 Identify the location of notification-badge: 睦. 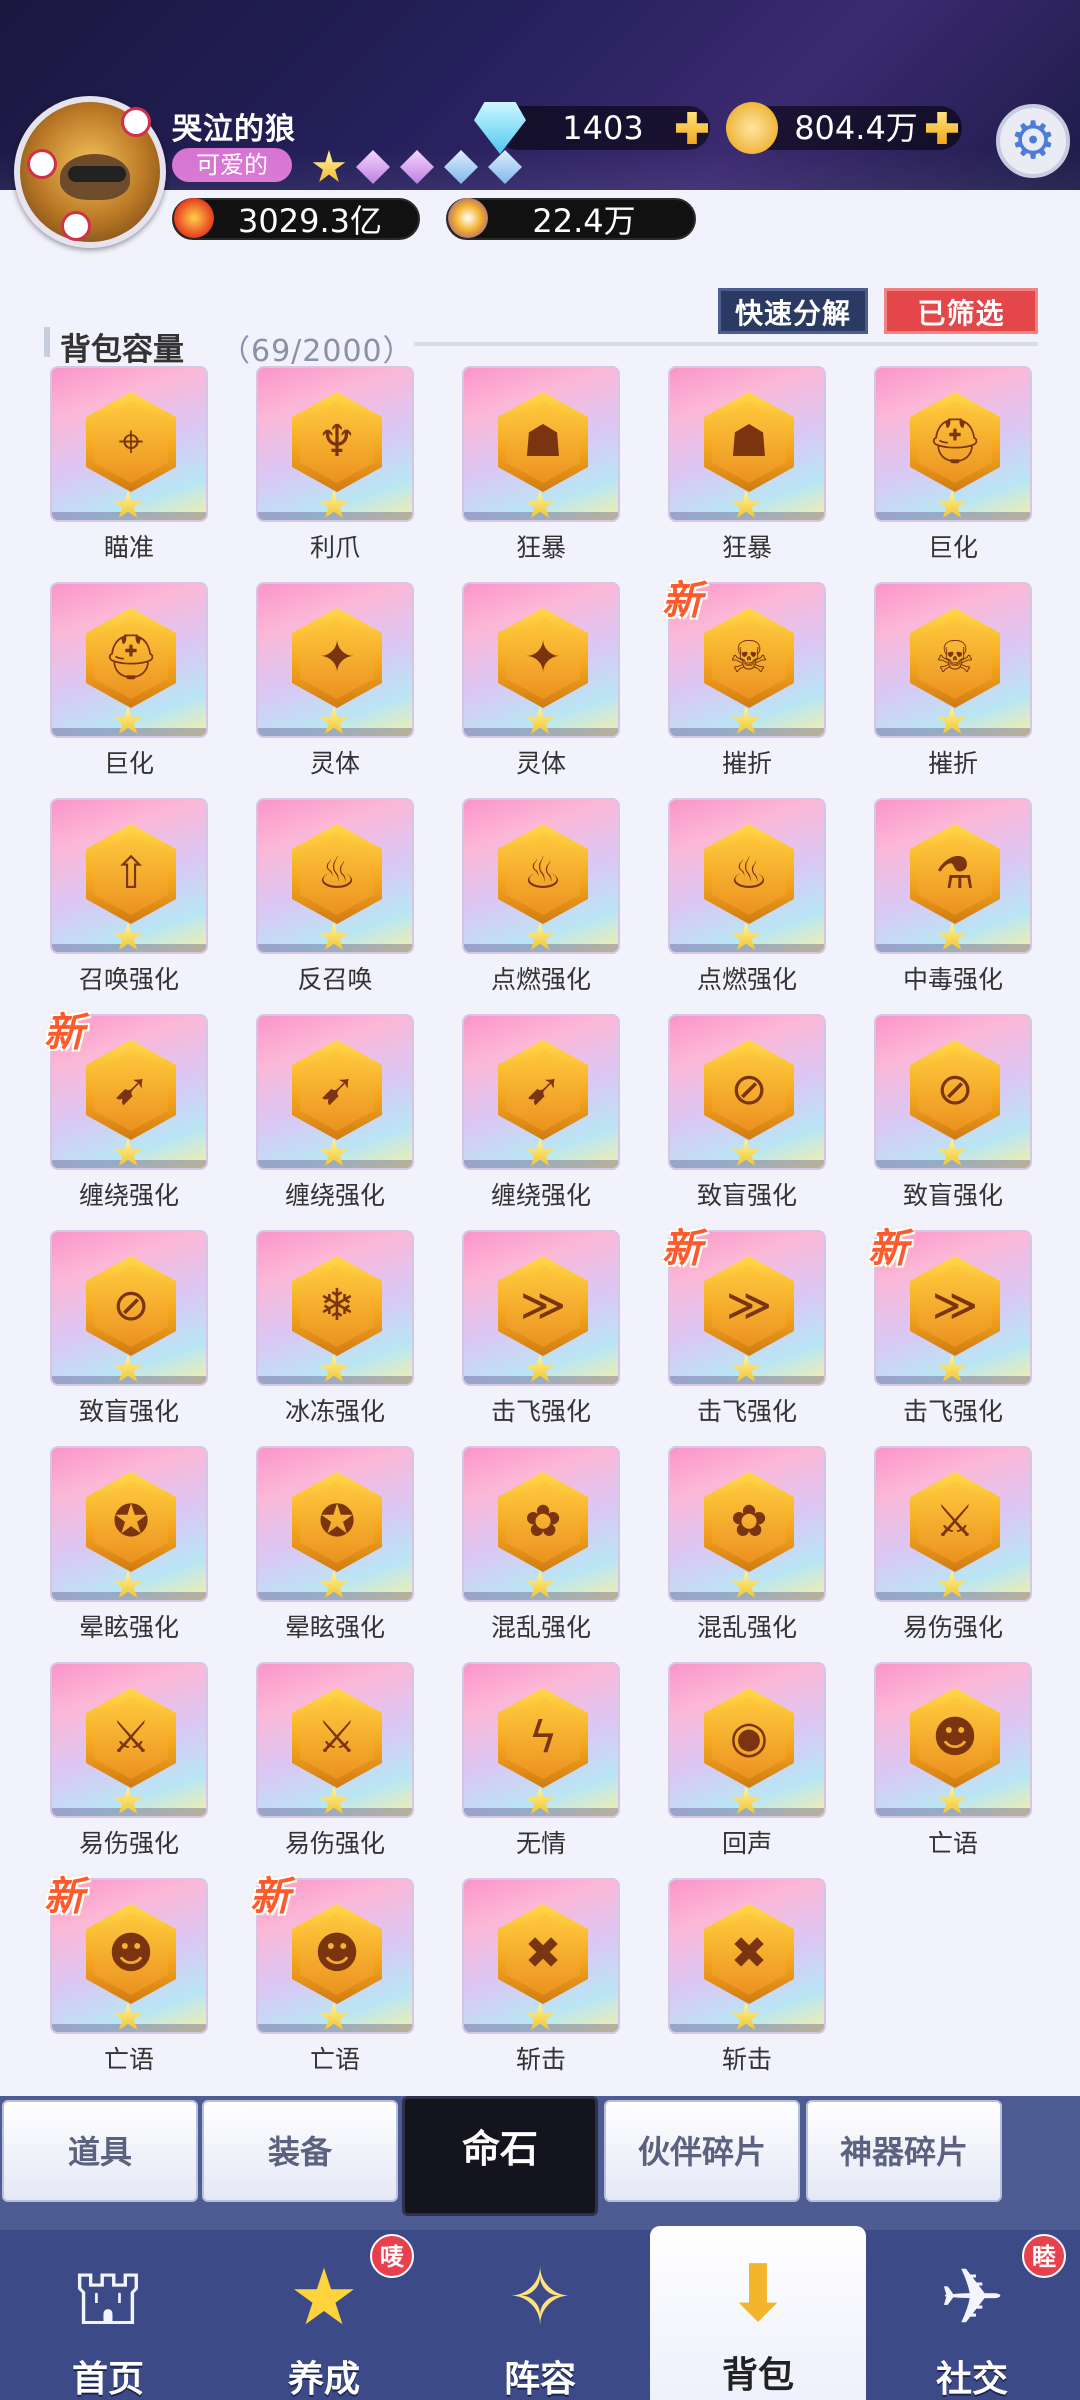
(1044, 2256).